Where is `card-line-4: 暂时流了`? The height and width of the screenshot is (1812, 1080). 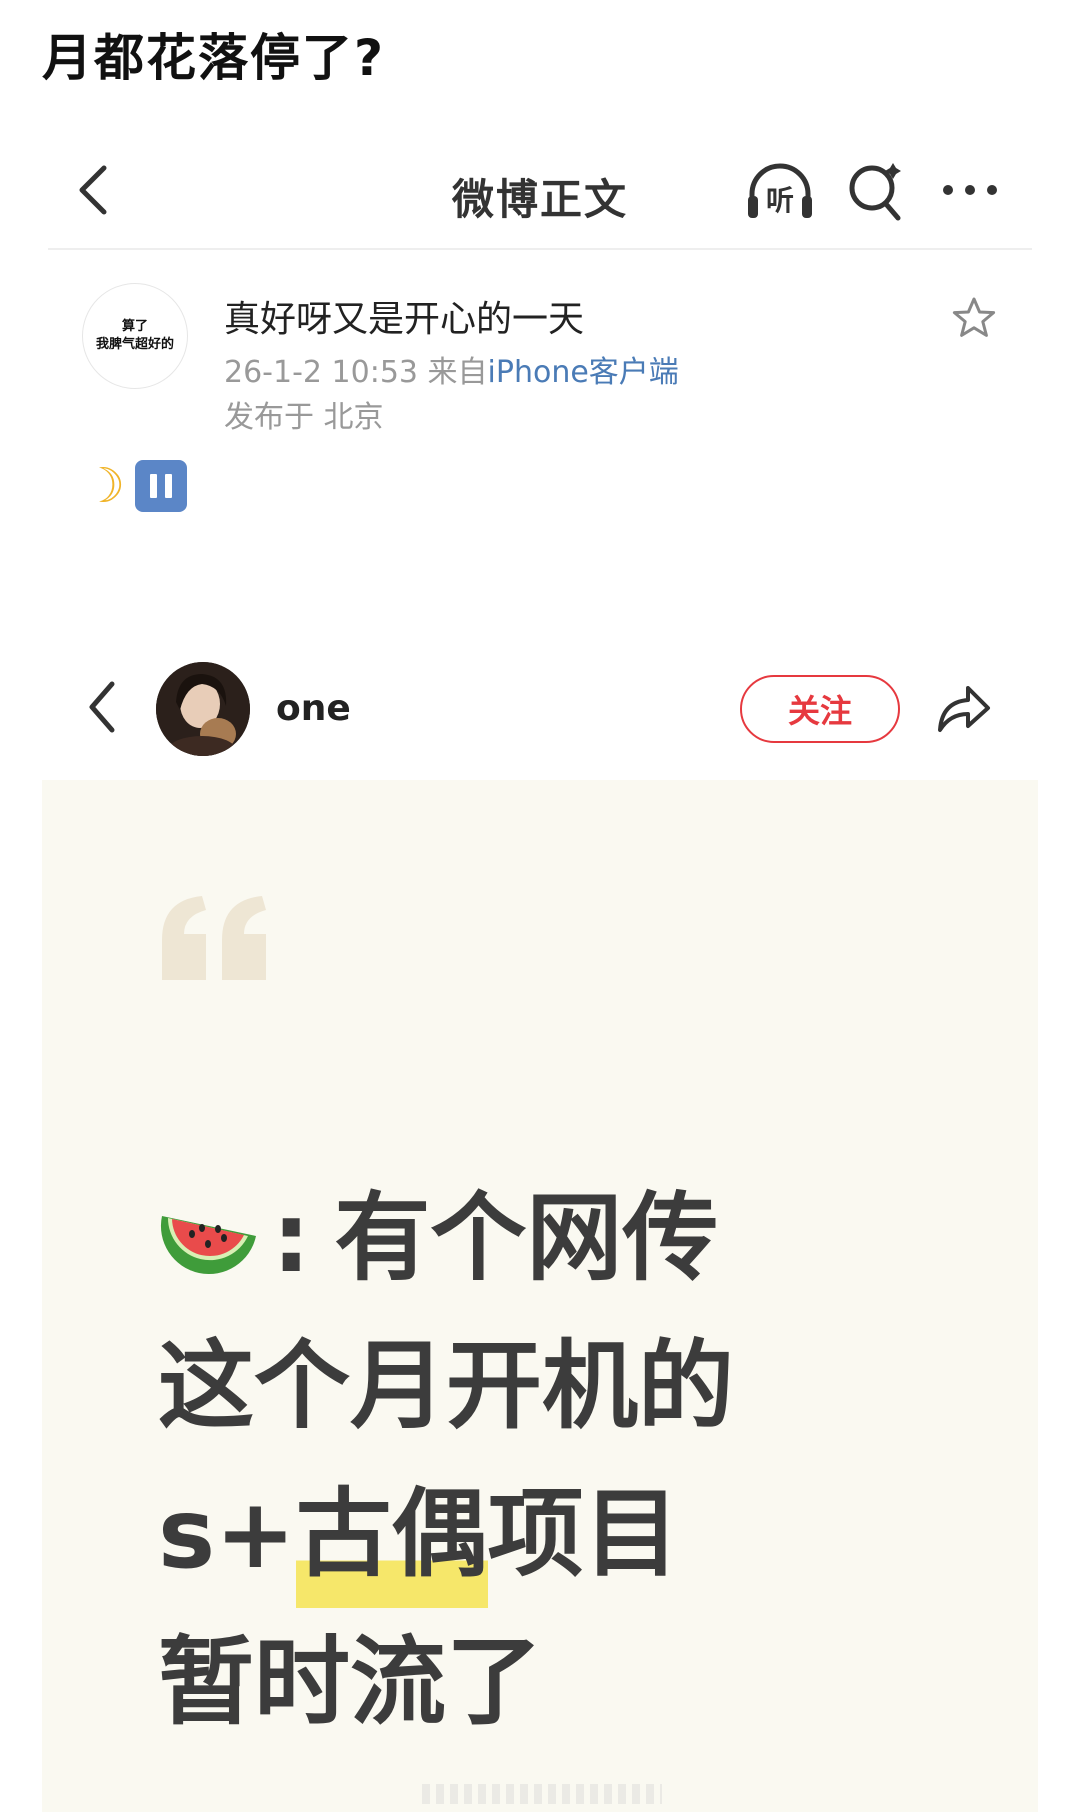 card-line-4: 暂时流了 is located at coordinates (350, 1682).